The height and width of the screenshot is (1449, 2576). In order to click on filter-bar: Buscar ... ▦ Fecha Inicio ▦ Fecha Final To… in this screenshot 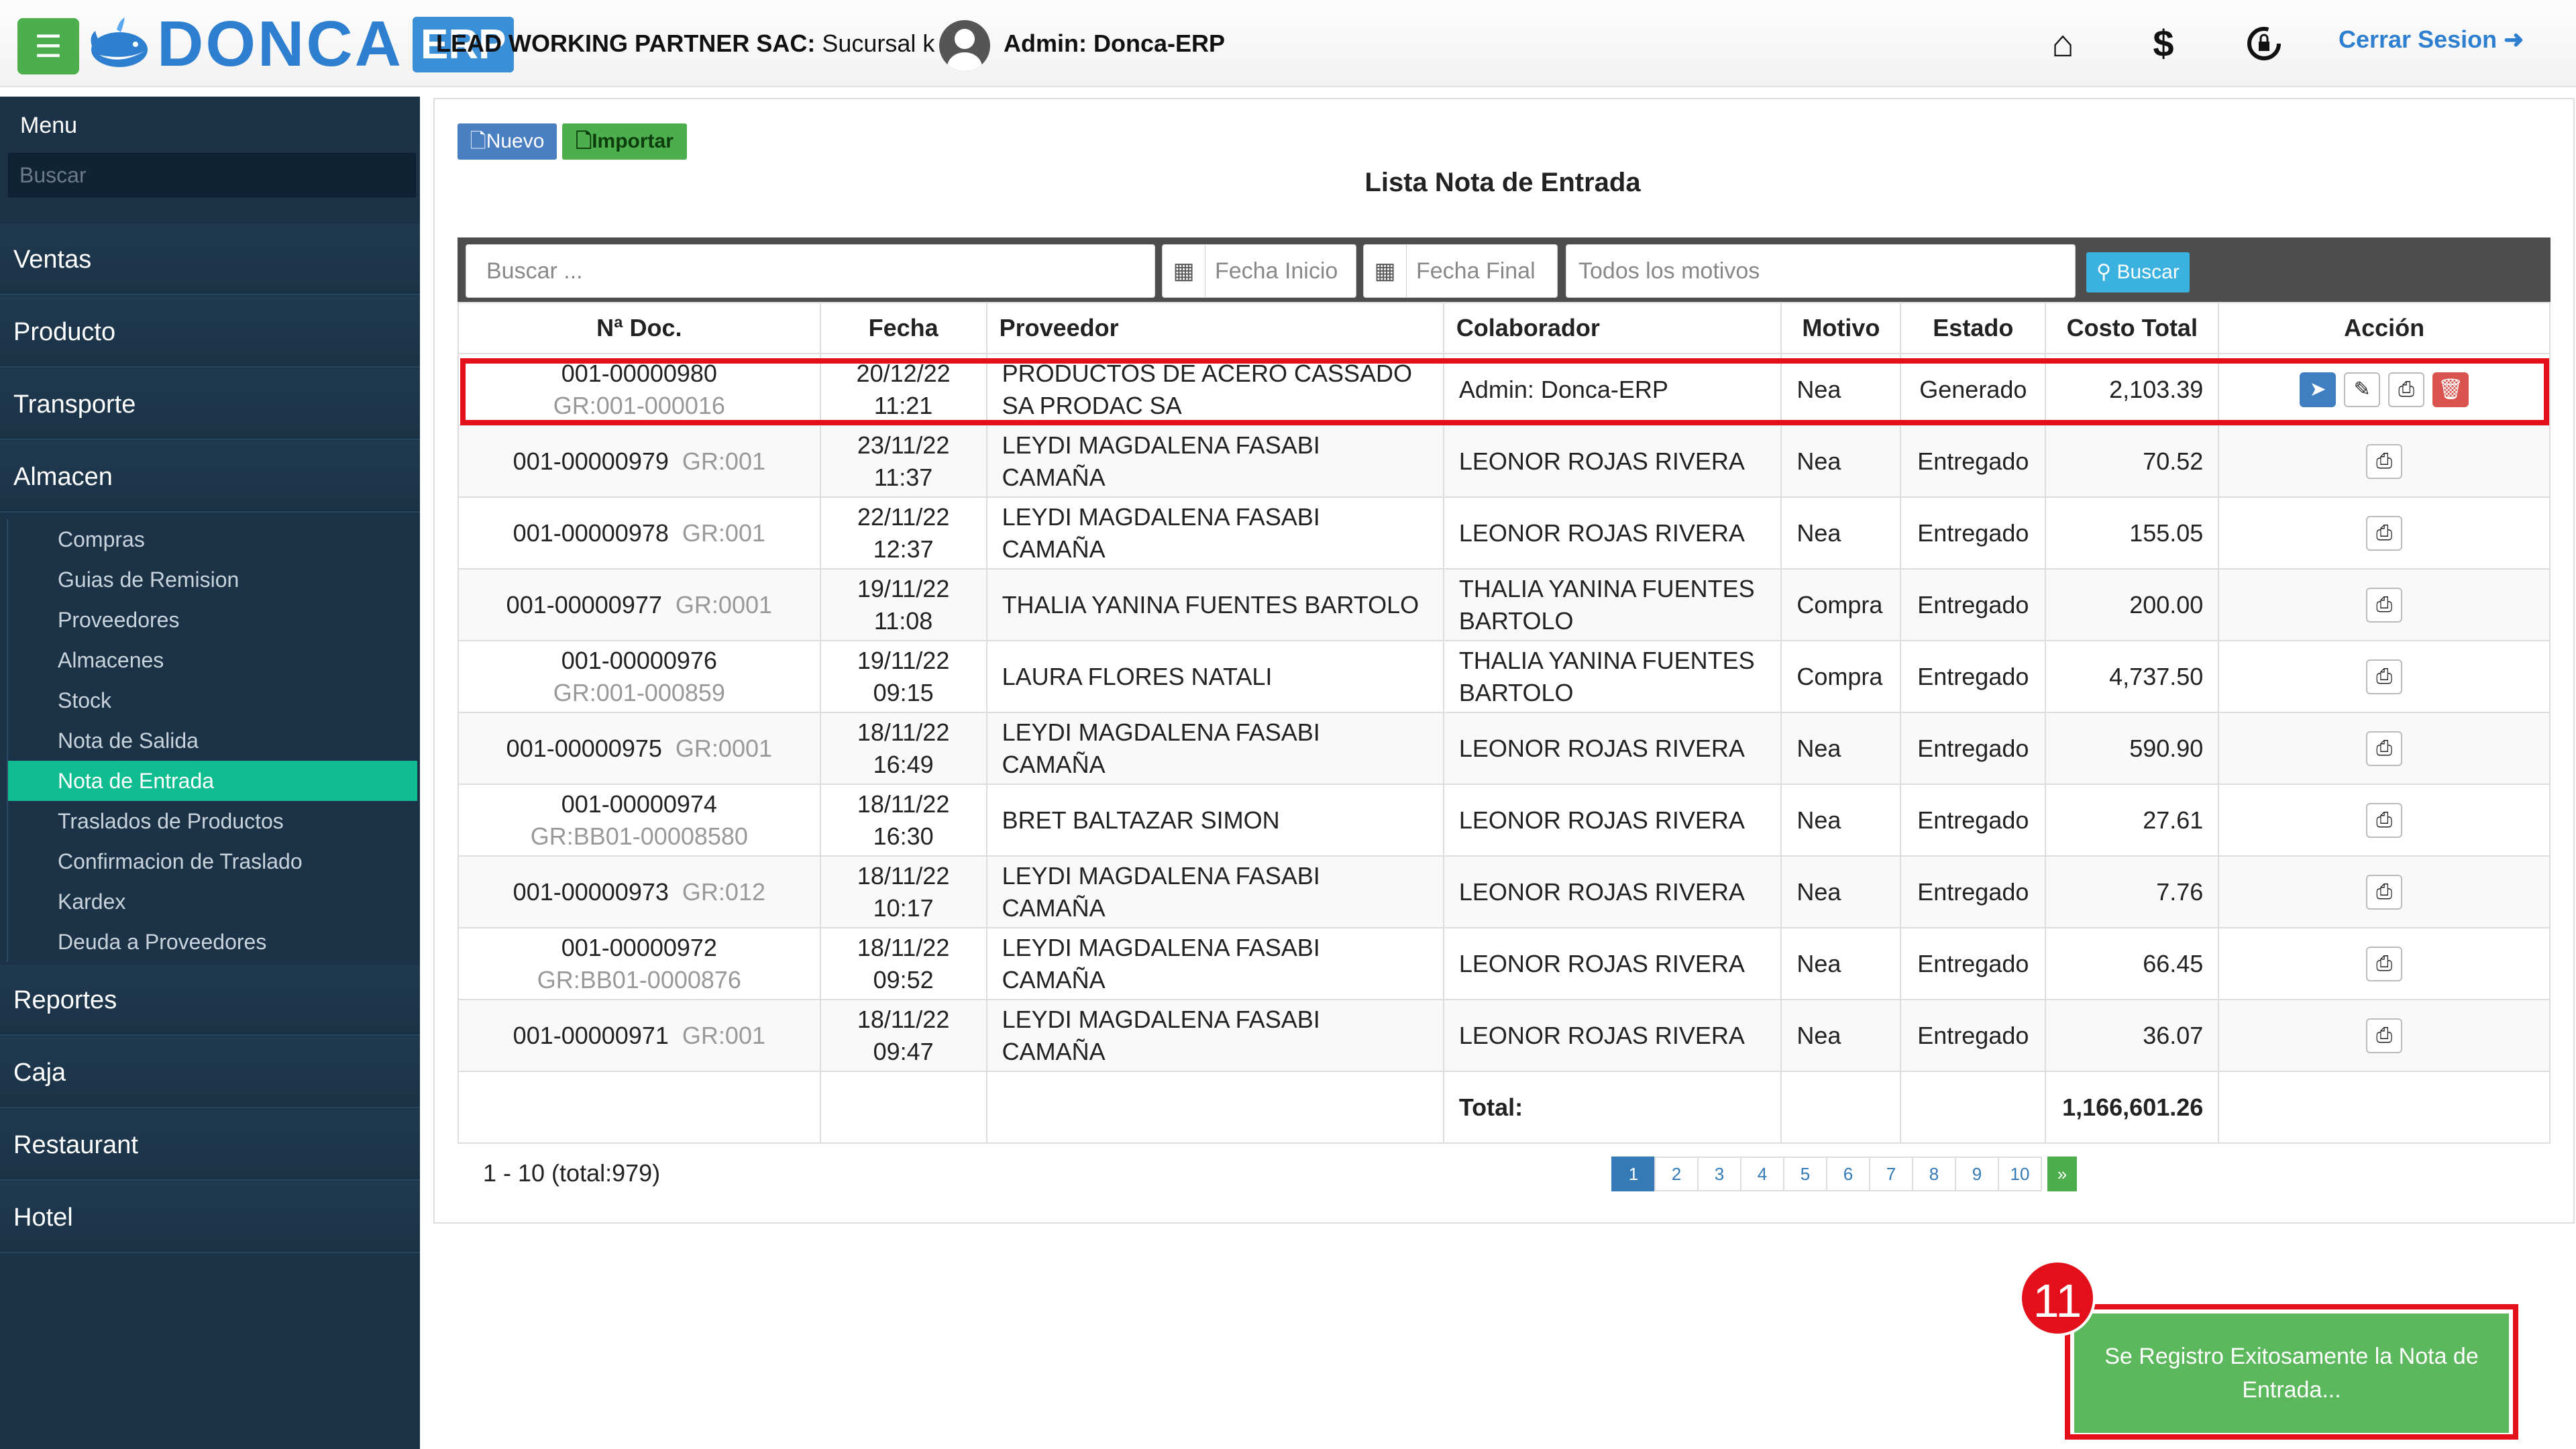, I will do `click(1504, 269)`.